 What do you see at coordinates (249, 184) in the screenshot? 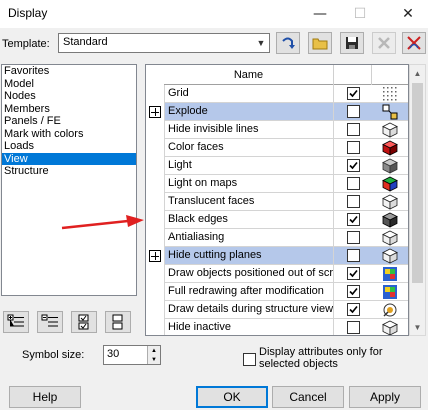
I see `option-name: Light on maps` at bounding box center [249, 184].